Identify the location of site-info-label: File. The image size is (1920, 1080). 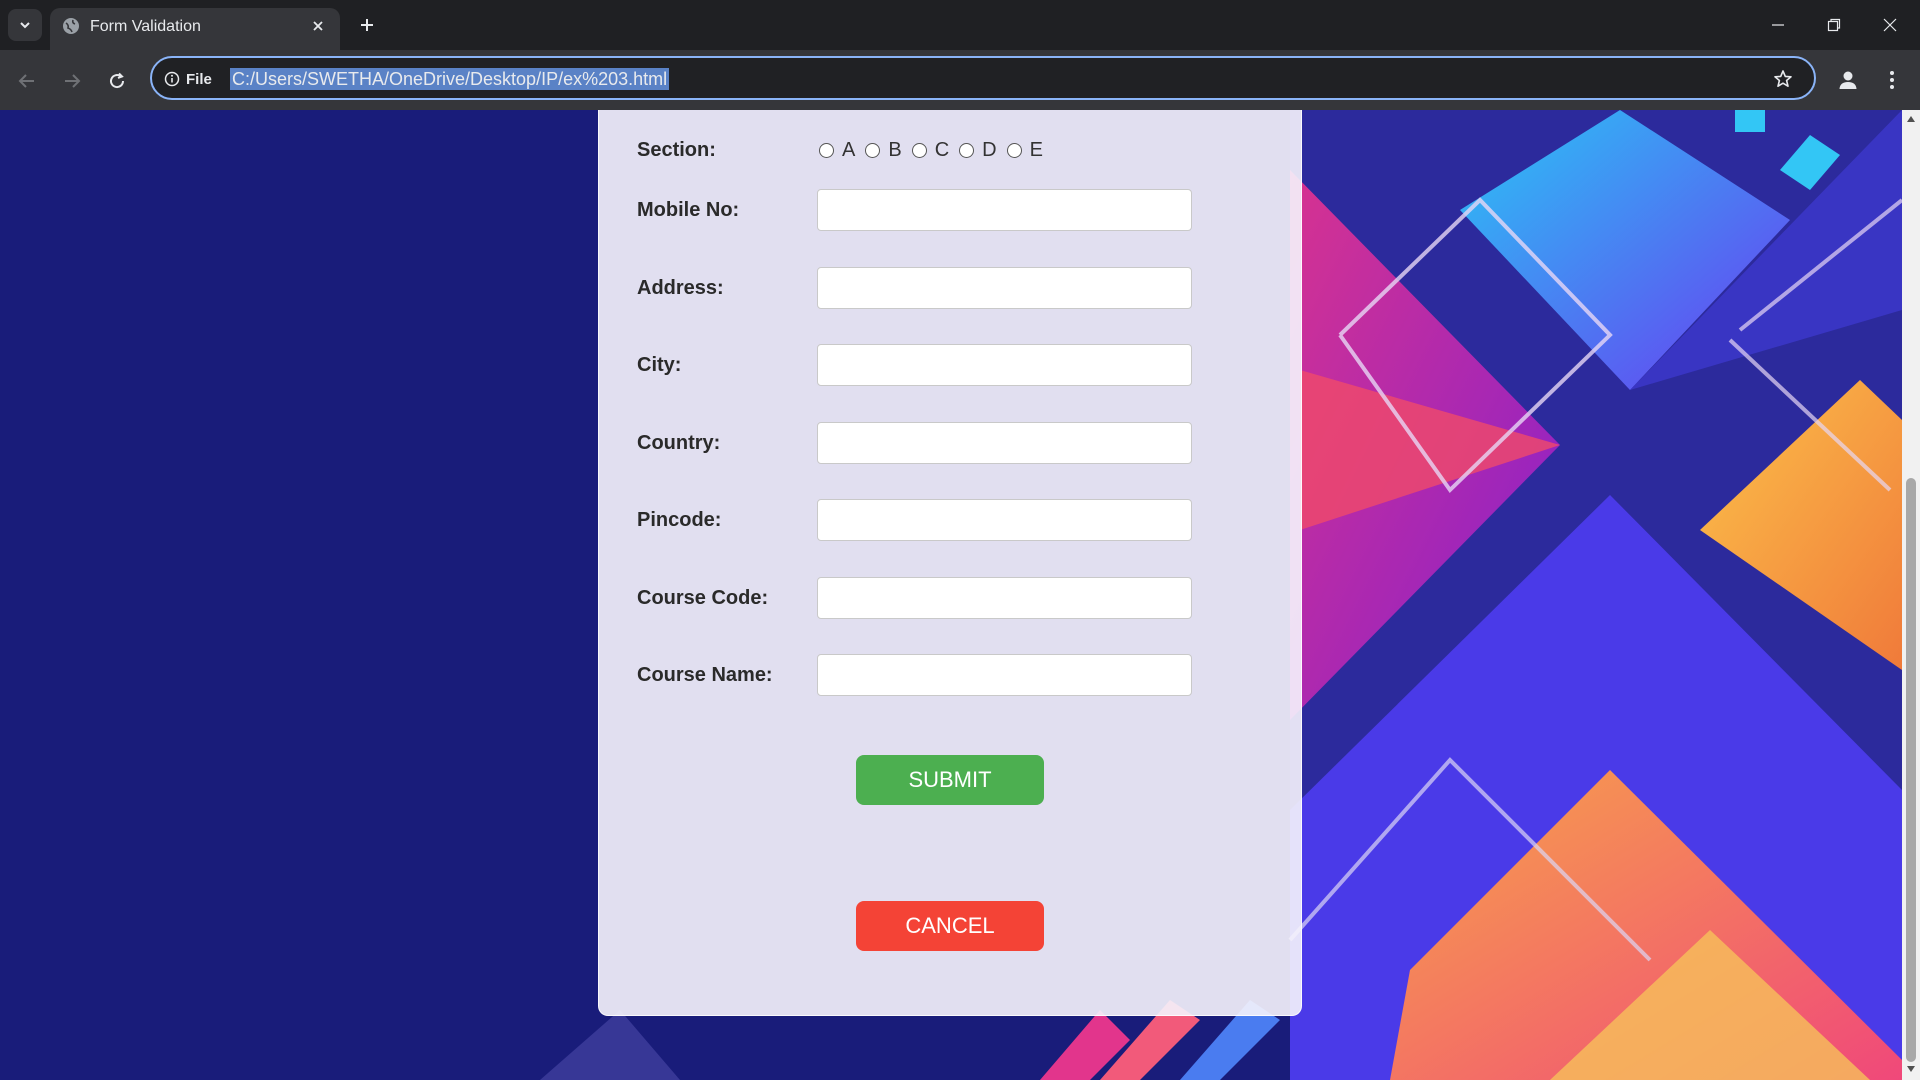
(199, 79).